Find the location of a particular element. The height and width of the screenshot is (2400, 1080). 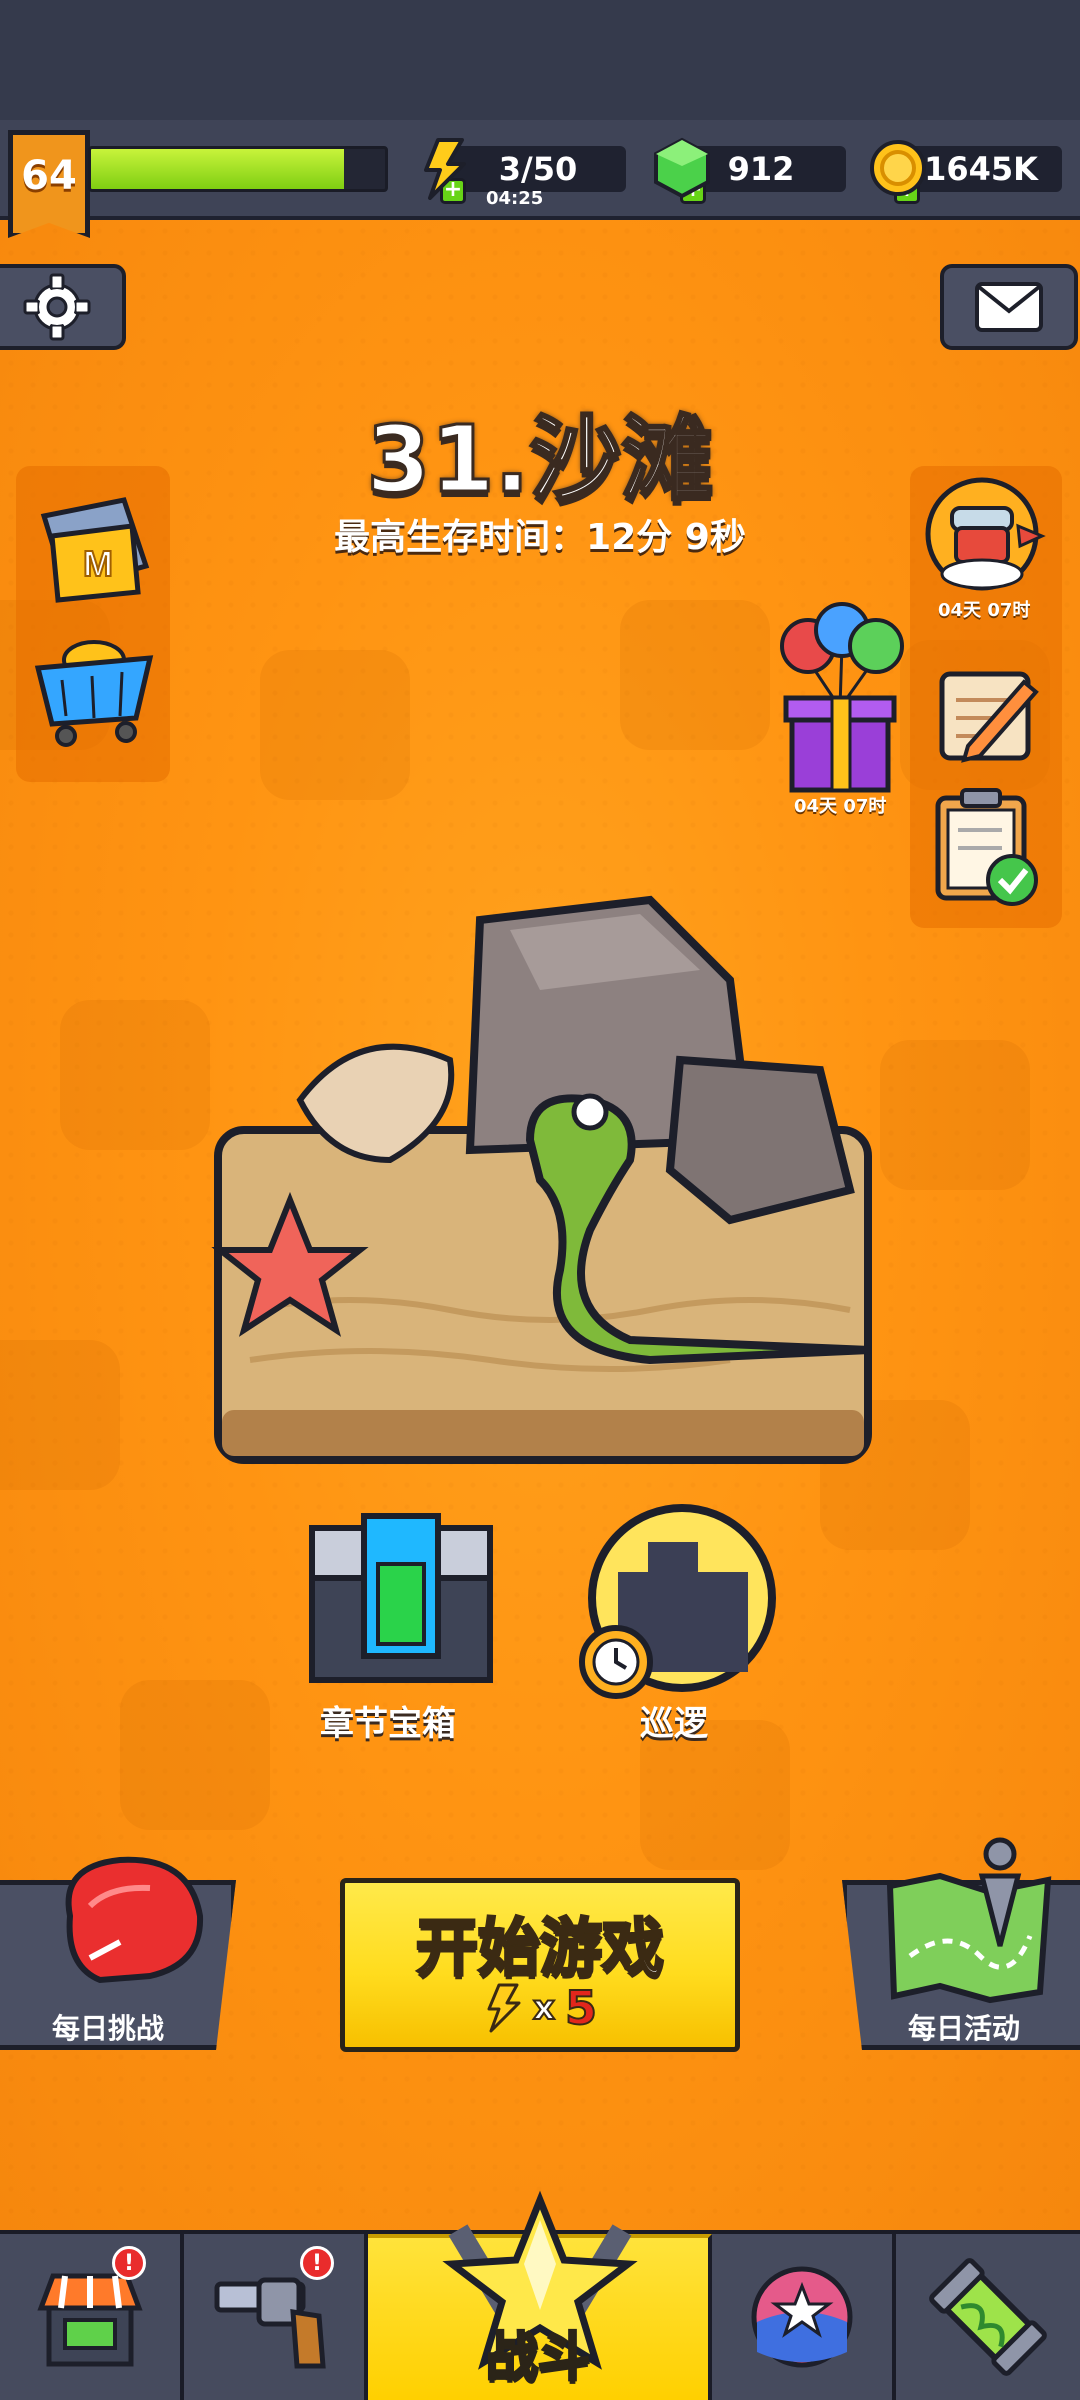

energy-cost: x 5 is located at coordinates (540, 2008).